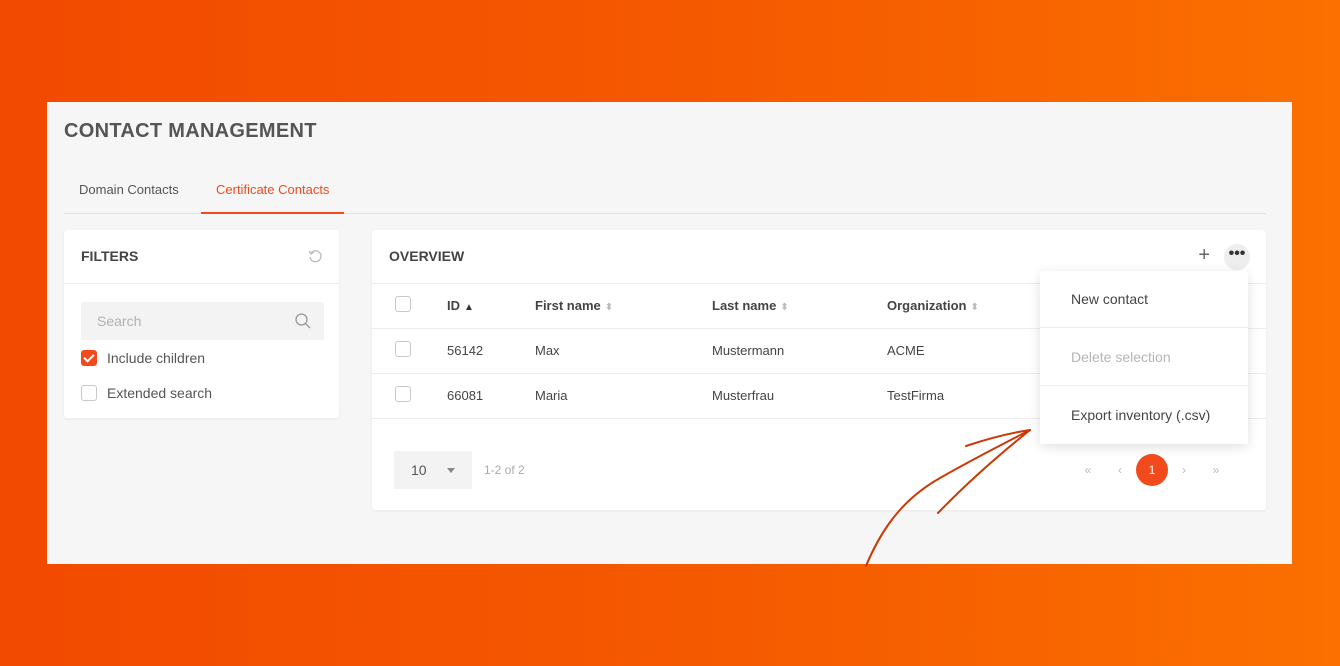 Image resolution: width=1340 pixels, height=666 pixels. I want to click on include-children-checkbox, so click(89, 358).